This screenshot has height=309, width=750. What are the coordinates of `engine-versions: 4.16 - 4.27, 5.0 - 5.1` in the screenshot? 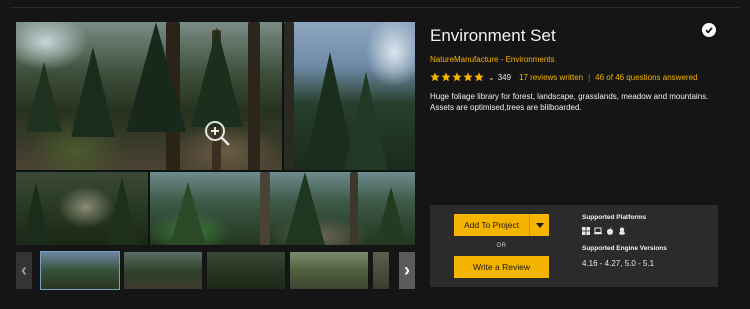 It's located at (618, 263).